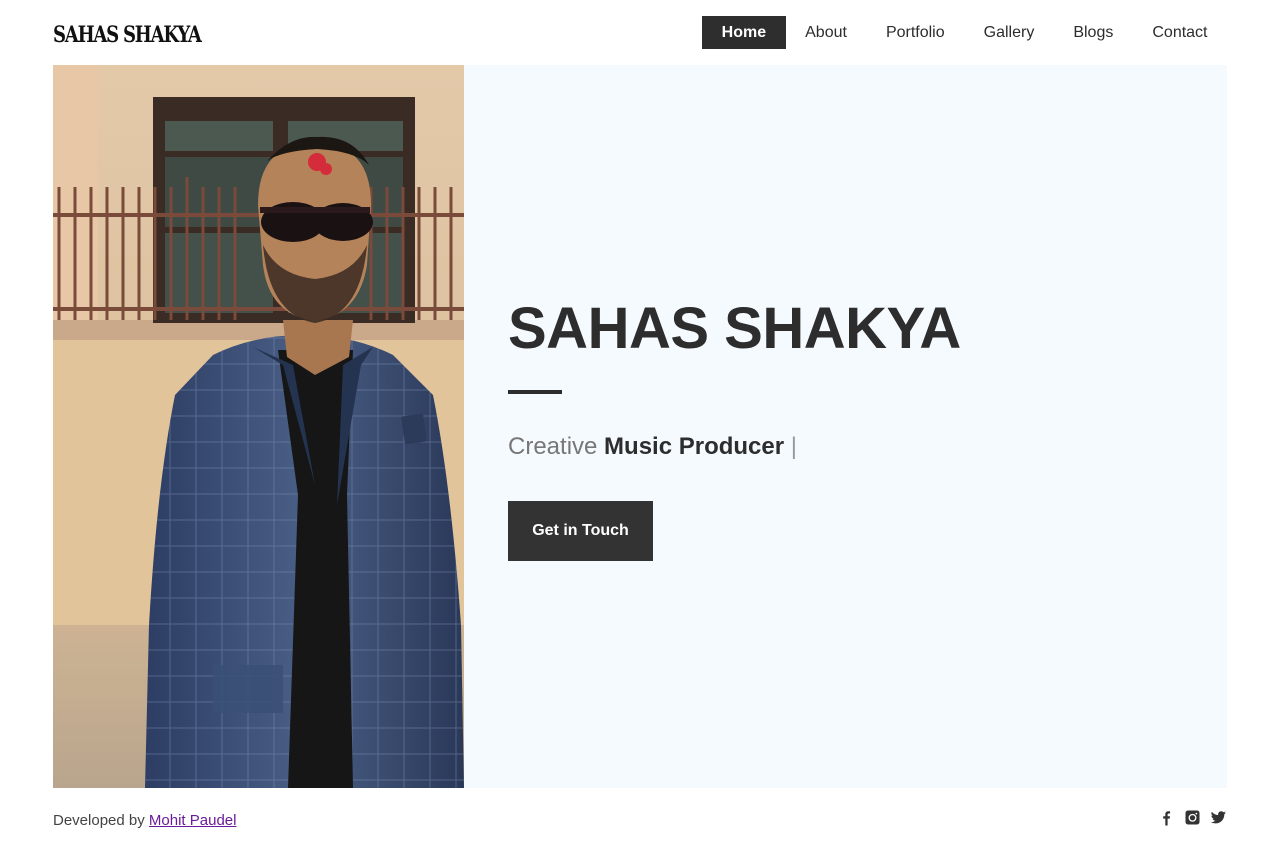 The image size is (1280, 853). What do you see at coordinates (1180, 32) in the screenshot?
I see `nav-contact: Contact` at bounding box center [1180, 32].